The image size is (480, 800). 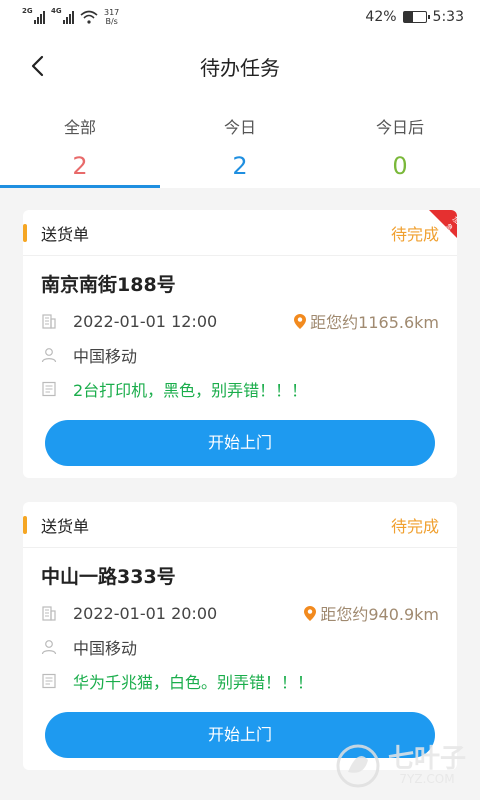 What do you see at coordinates (399, 127) in the screenshot?
I see `tab-label: 今日后` at bounding box center [399, 127].